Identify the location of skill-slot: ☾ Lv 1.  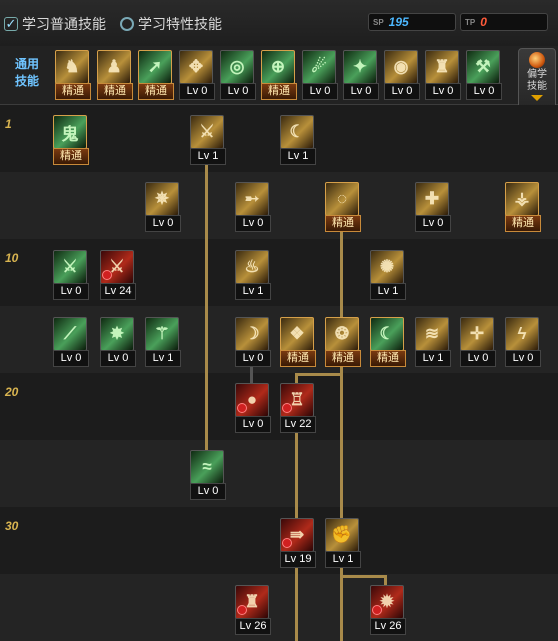
(298, 140).